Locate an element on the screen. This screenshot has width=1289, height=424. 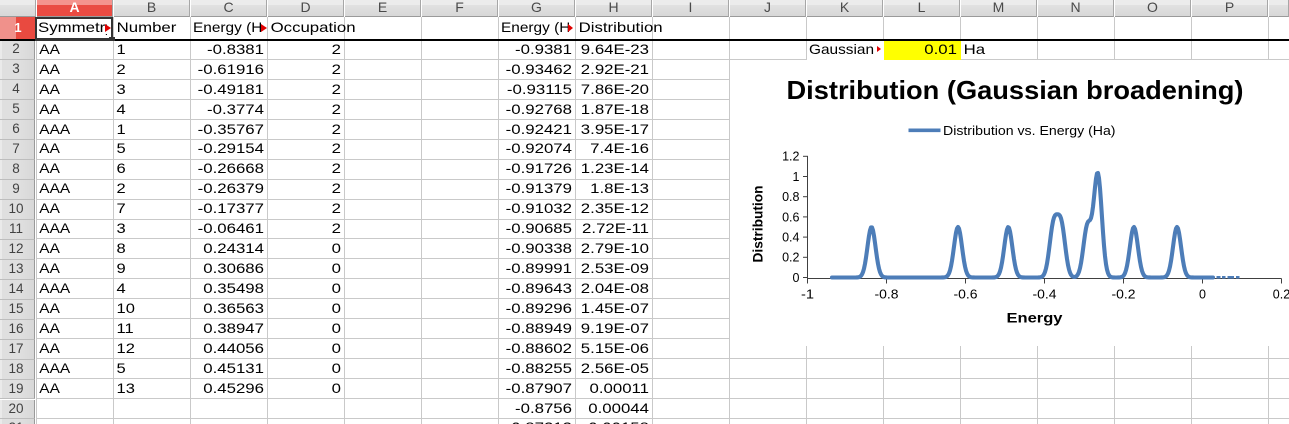
svg-text: 1 is located at coordinates (796, 177).